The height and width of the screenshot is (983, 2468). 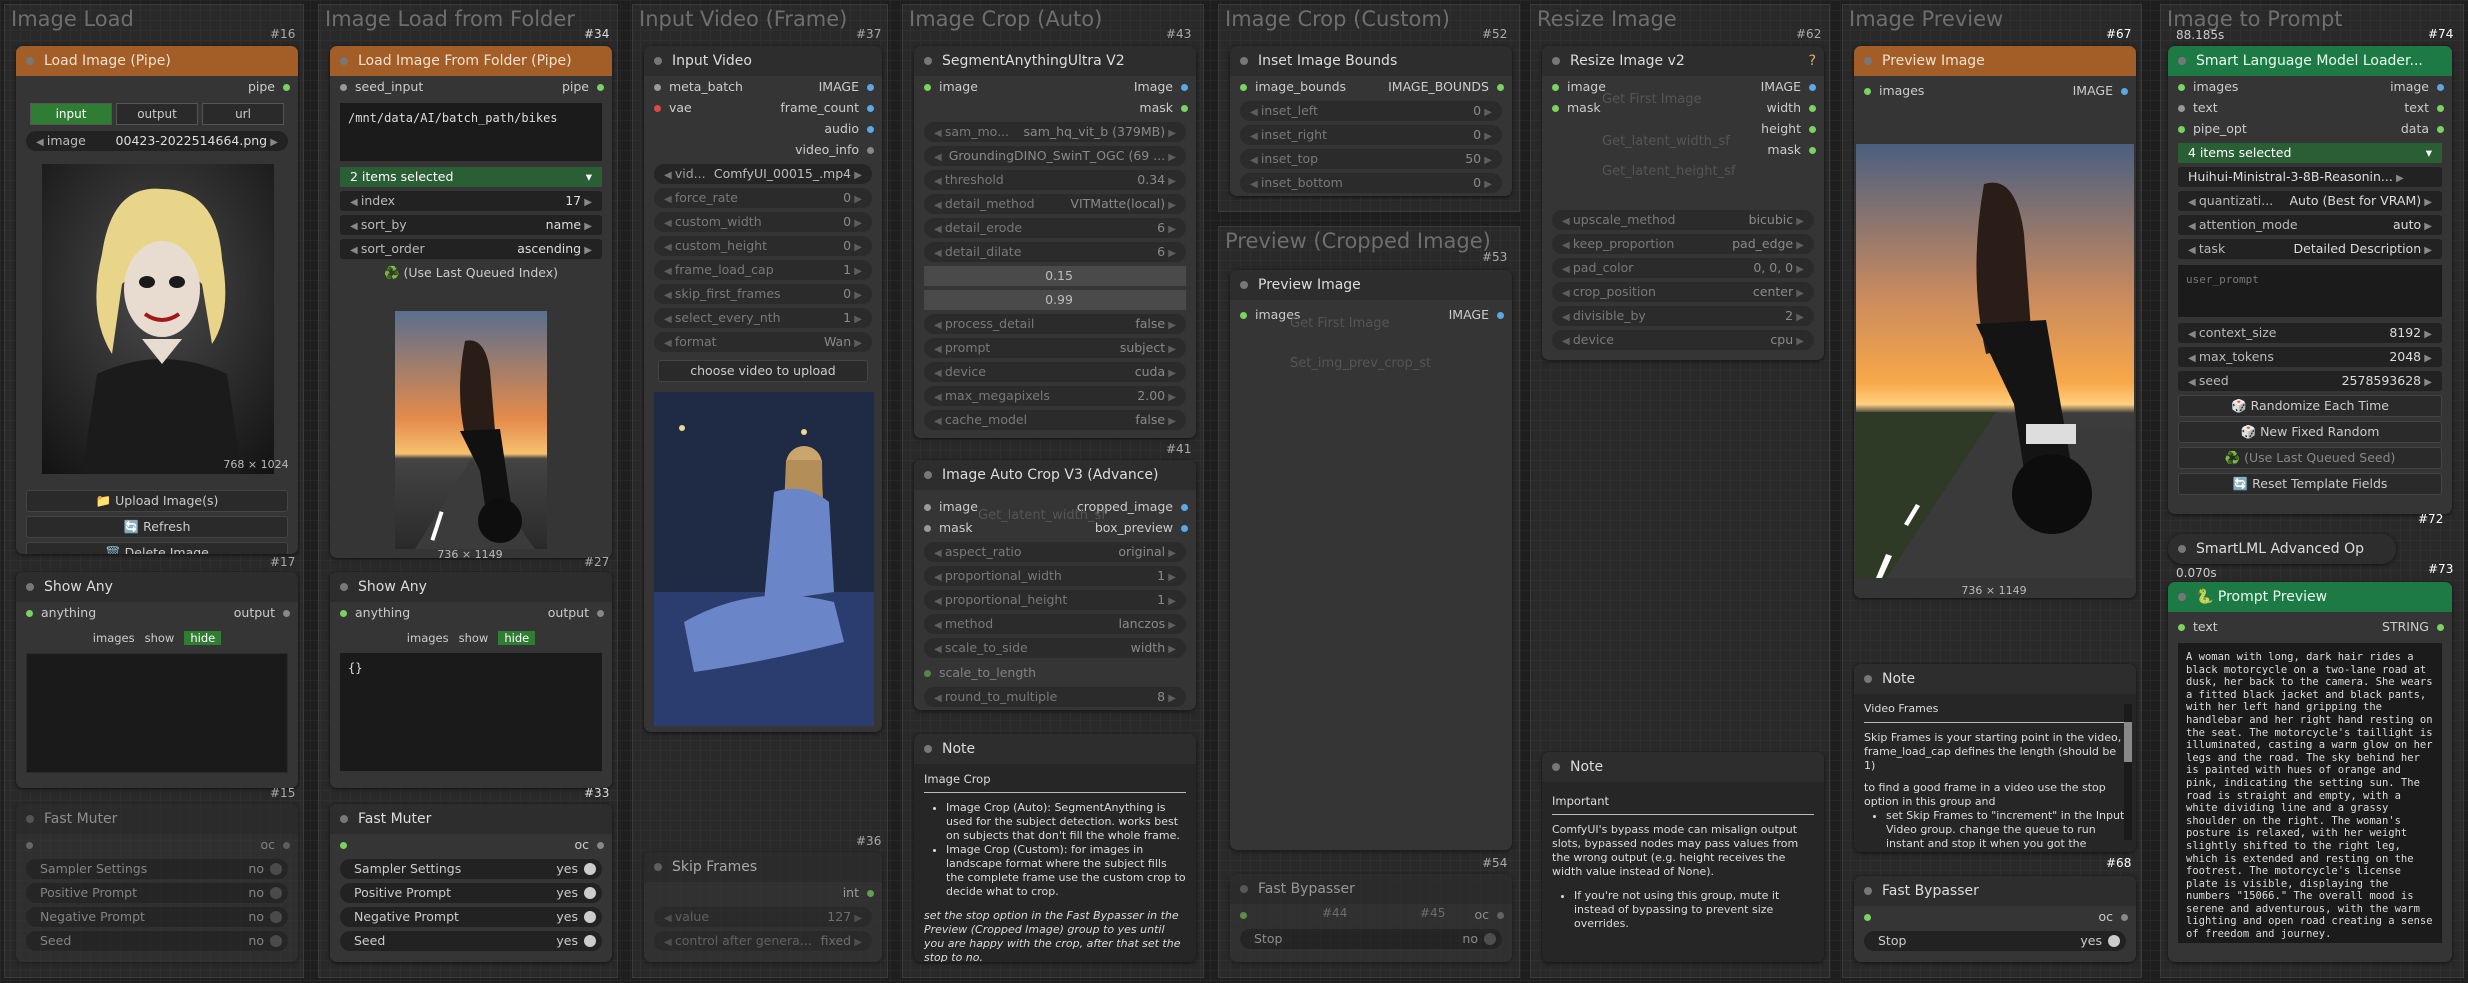 I want to click on output-frame-count: frame_count, so click(x=827, y=107).